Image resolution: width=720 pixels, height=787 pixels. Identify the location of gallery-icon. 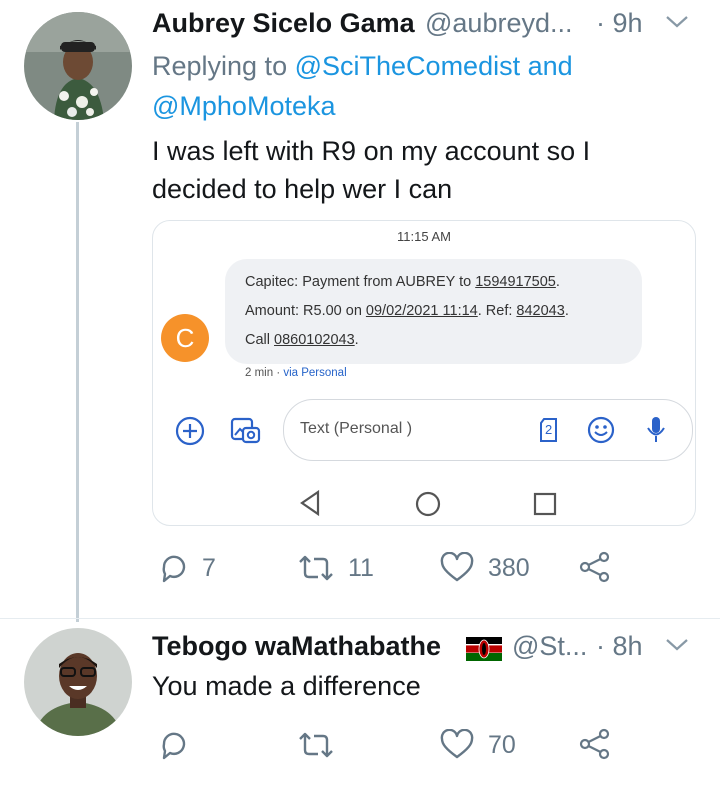
(245, 432).